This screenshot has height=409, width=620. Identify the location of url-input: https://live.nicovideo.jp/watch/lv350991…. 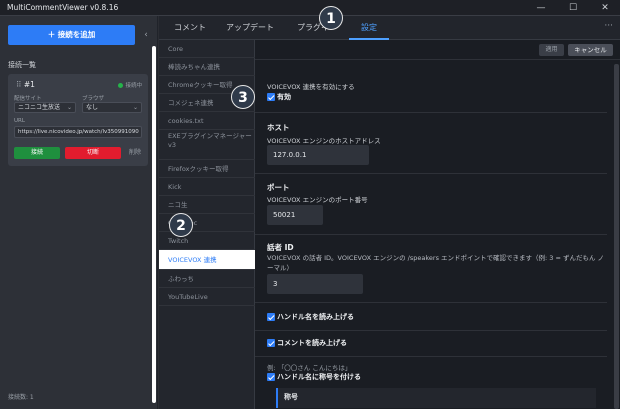
(78, 132).